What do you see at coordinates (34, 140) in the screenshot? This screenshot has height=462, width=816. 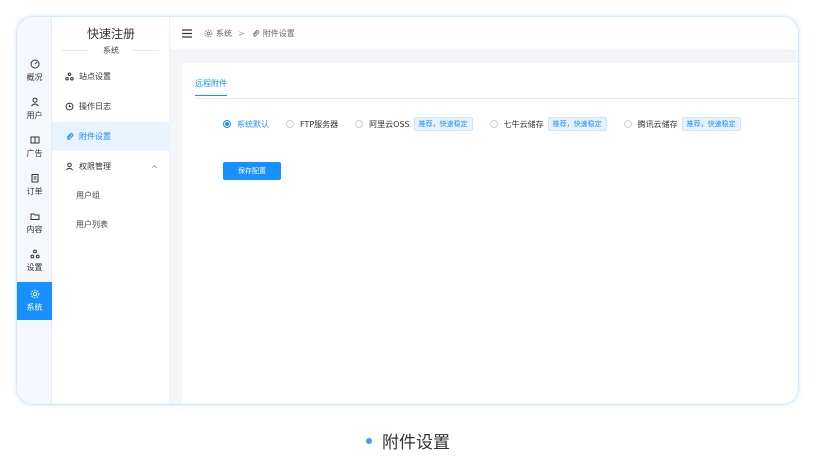 I see `ad-icon` at bounding box center [34, 140].